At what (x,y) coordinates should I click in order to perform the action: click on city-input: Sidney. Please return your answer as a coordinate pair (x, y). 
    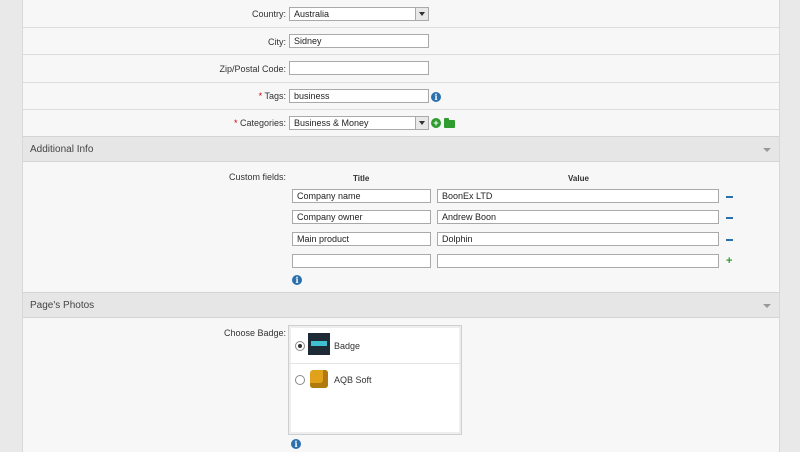
    Looking at the image, I should click on (359, 41).